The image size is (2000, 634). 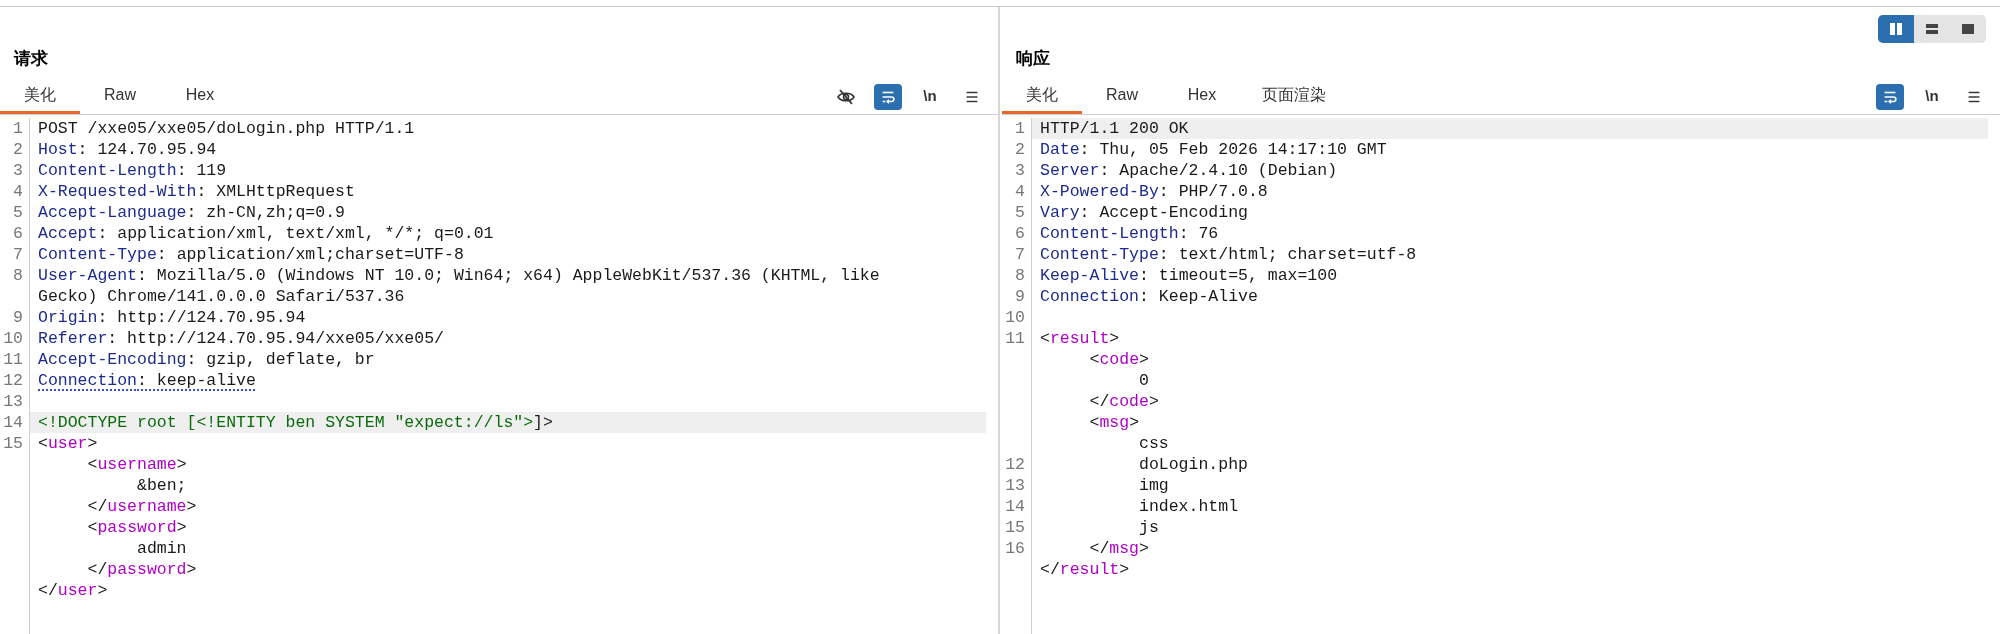 I want to click on code-line: <!DOCTYPE root [<!ENTITY ben SYSTEM "expect://ls">]>, so click(x=295, y=422).